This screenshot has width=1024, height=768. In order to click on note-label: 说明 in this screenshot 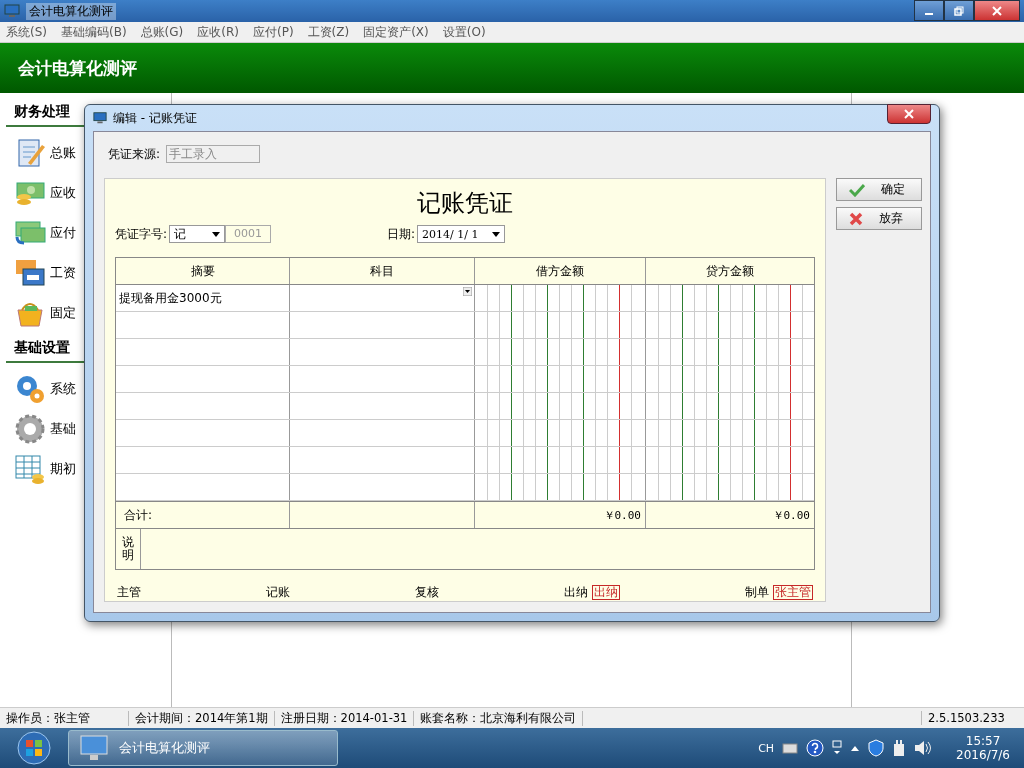, I will do `click(128, 549)`.